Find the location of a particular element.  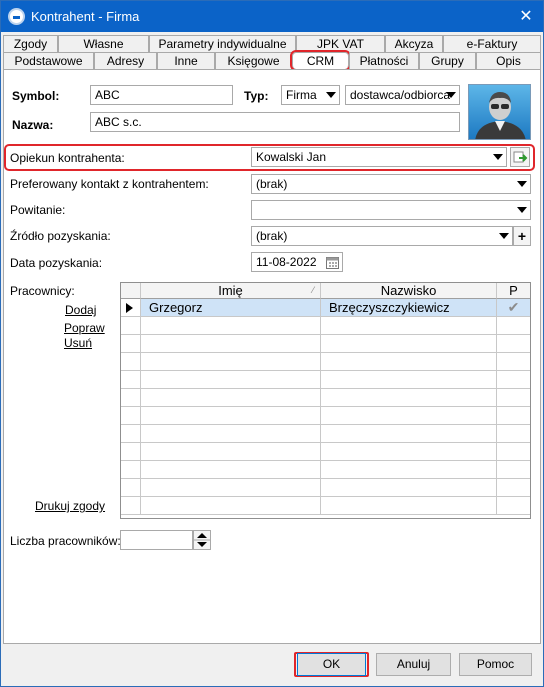

cell-imie: Grzegorz is located at coordinates (231, 307).